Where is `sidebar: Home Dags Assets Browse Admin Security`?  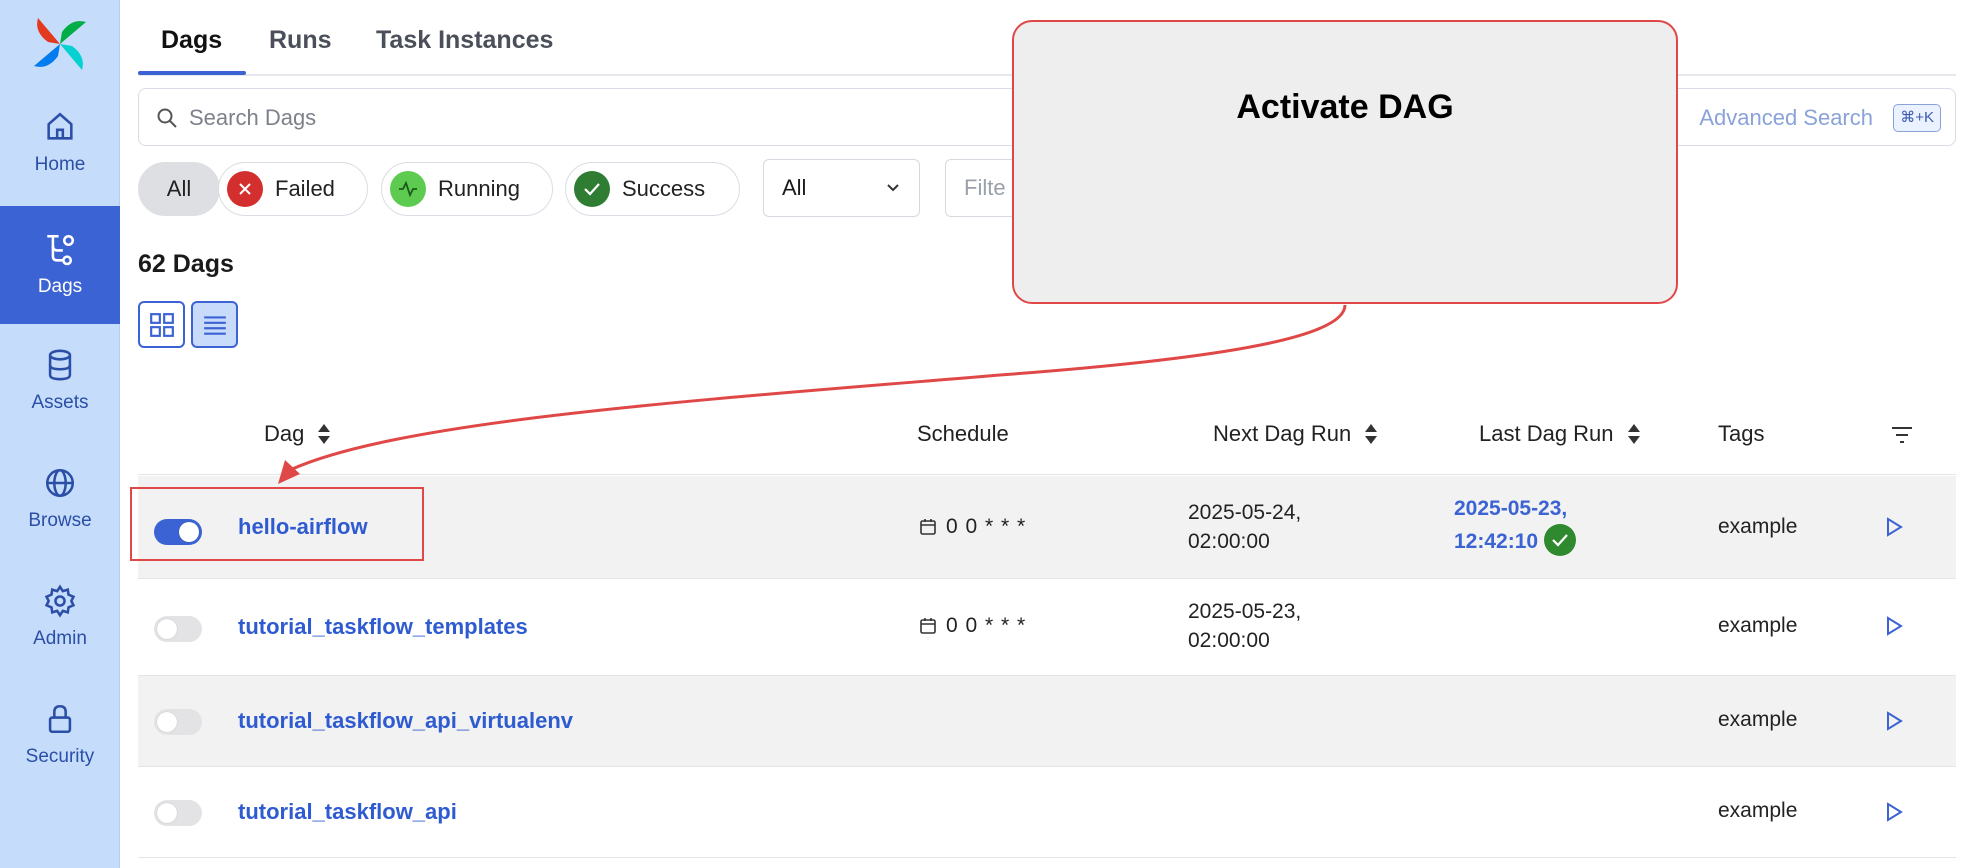
sidebar: Home Dags Assets Browse Admin Security is located at coordinates (60, 434).